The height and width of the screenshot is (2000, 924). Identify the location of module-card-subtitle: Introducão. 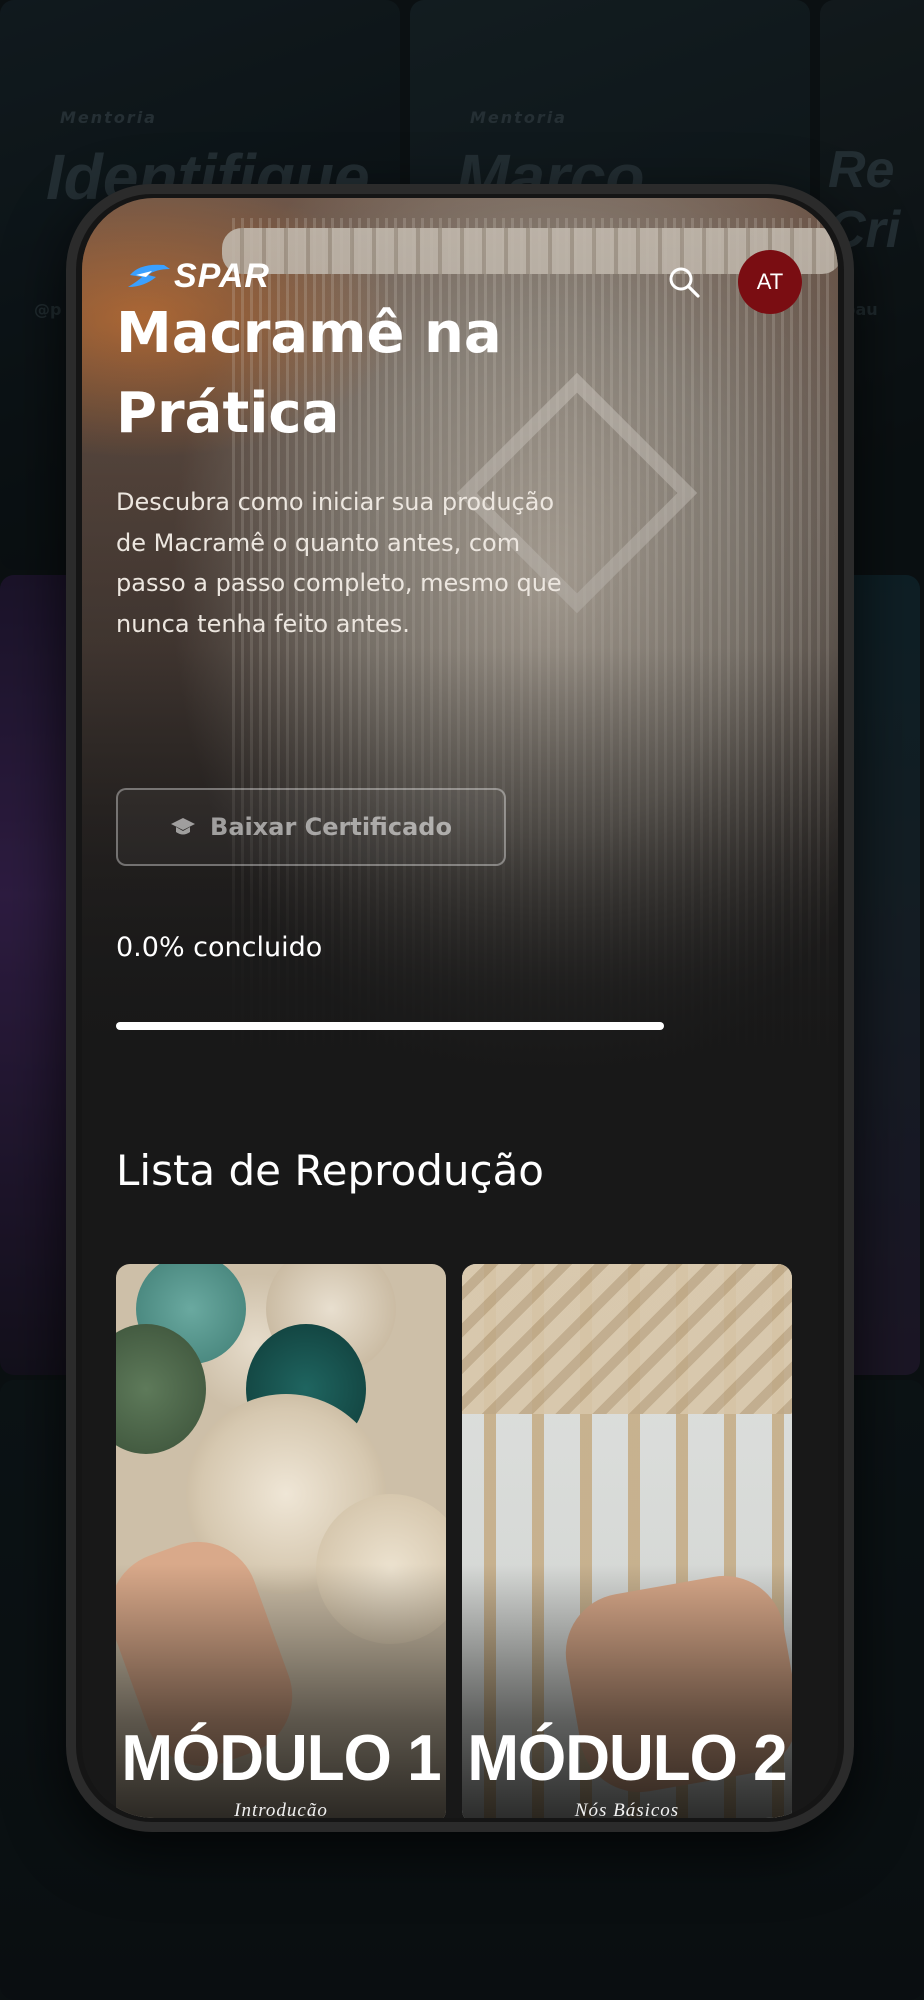
(281, 1809).